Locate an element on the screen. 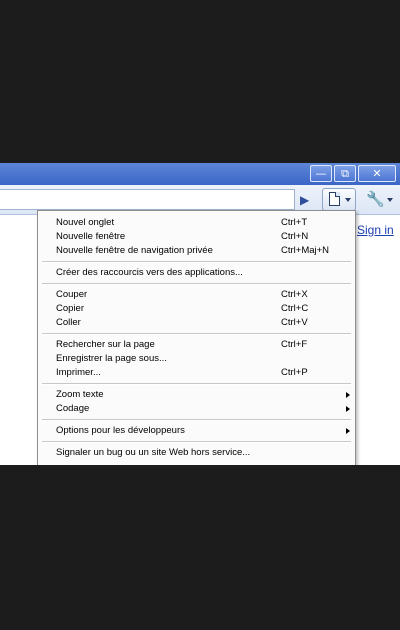 The width and height of the screenshot is (400, 630). menu-item-shortcut: Ctrl+V is located at coordinates (294, 322).